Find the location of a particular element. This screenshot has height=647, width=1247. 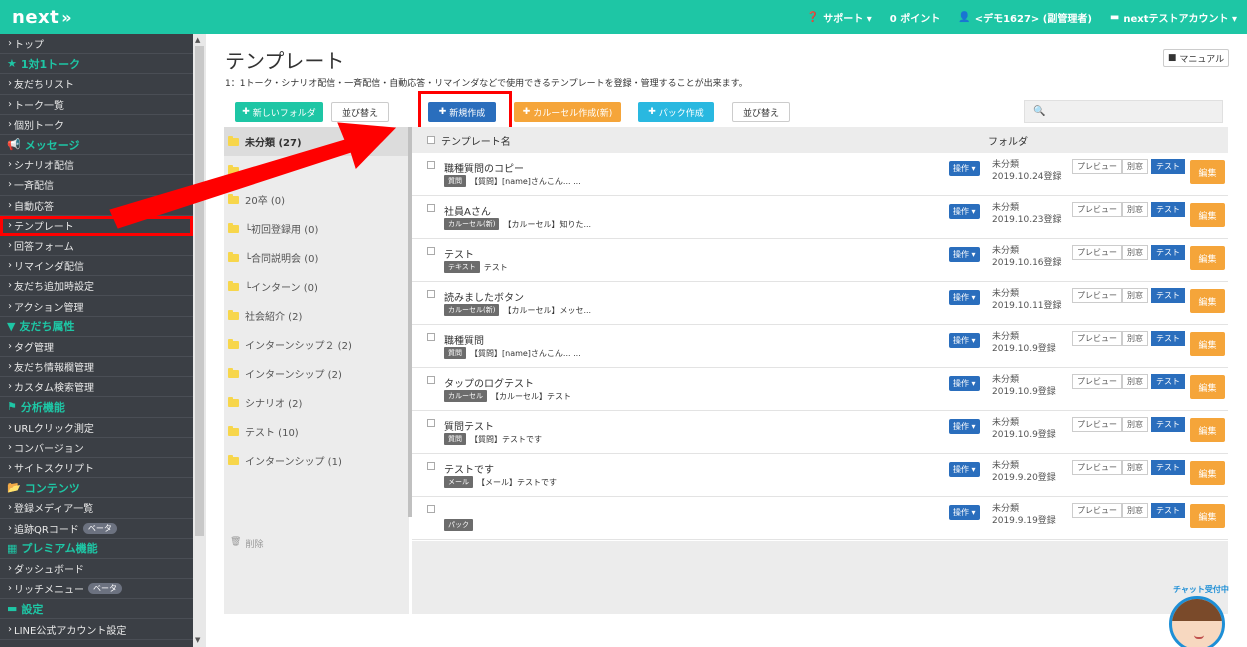

support-menu: ❓ サポート ▾ is located at coordinates (839, 17).